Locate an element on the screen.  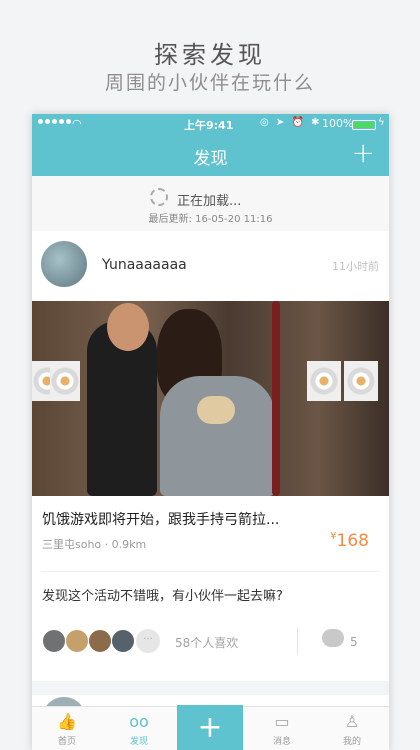
price-value: 168 is located at coordinates (352, 541).